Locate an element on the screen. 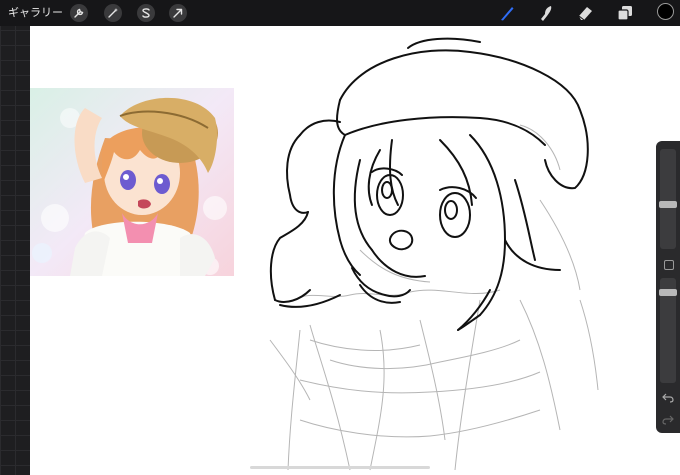 The image size is (680, 475). brush-icon is located at coordinates (507, 13).